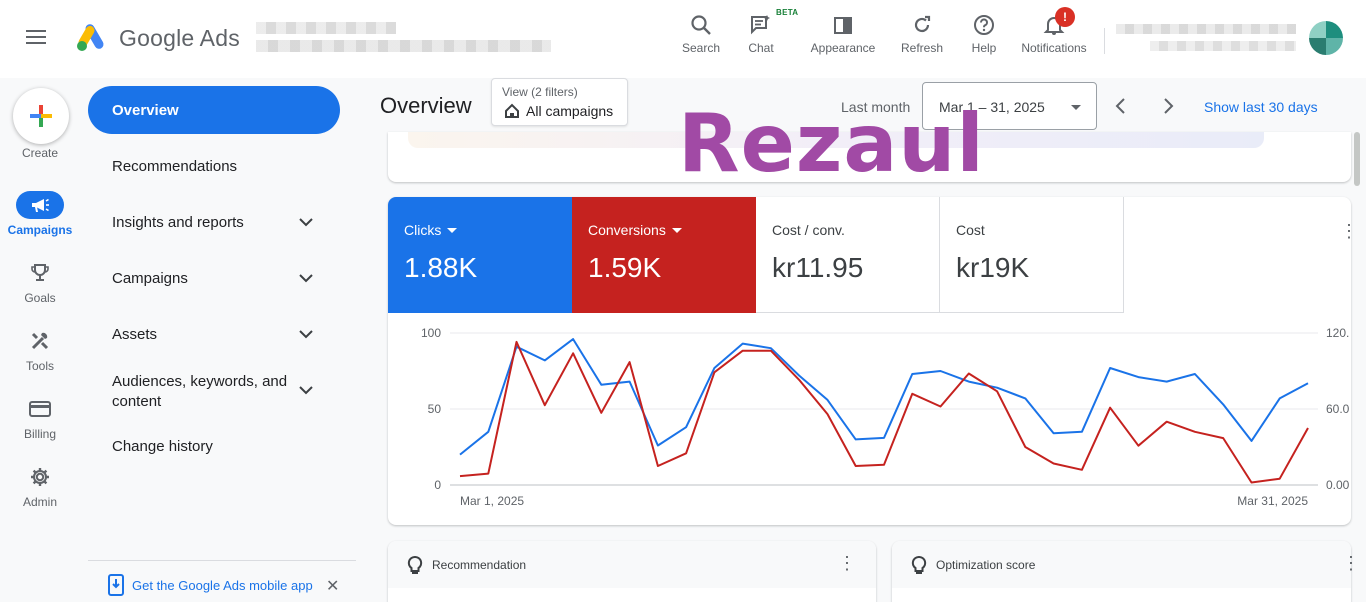 The width and height of the screenshot is (1366, 602). Describe the element at coordinates (222, 585) in the screenshot. I see `mobile-app-link: Get the Google Ads mobile app` at that location.